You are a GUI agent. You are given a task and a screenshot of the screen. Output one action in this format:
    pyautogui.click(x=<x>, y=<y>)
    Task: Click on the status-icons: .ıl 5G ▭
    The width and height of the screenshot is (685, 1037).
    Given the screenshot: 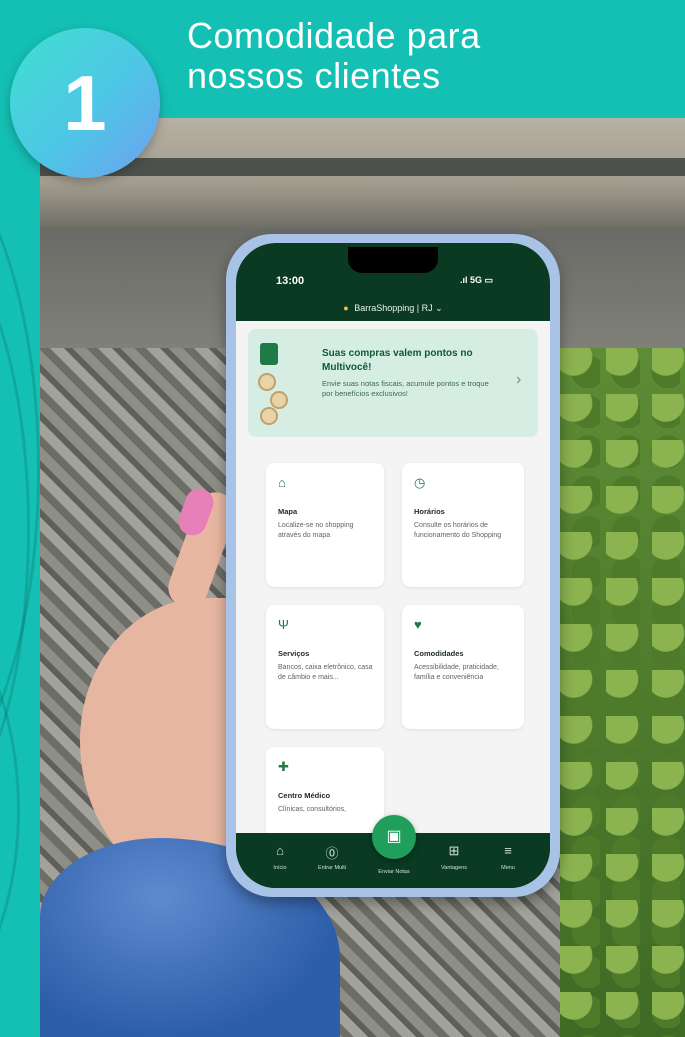 What is the action you would take?
    pyautogui.click(x=477, y=280)
    